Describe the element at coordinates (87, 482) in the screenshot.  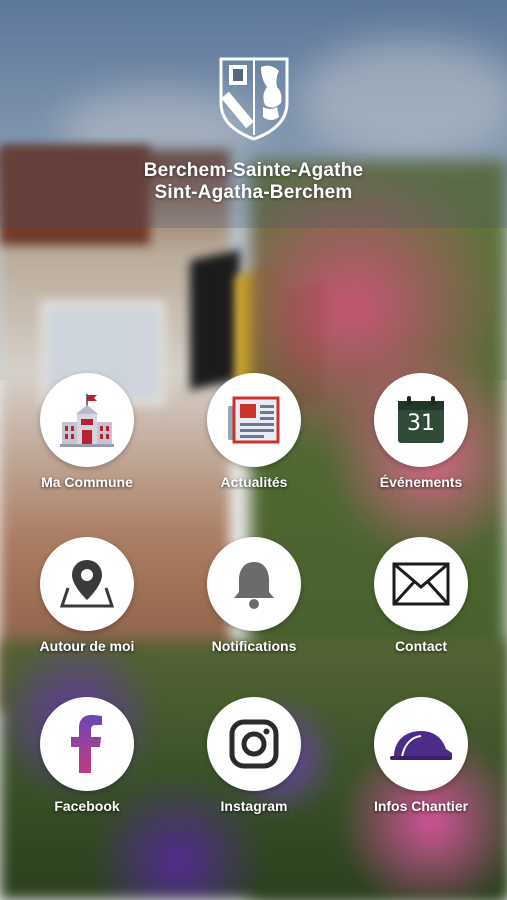
I see `ma-commune-label: Ma Commune` at that location.